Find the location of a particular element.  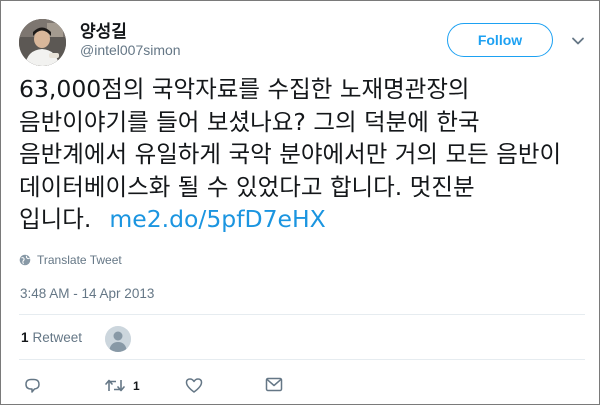

retweeter-avatar is located at coordinates (118, 339).